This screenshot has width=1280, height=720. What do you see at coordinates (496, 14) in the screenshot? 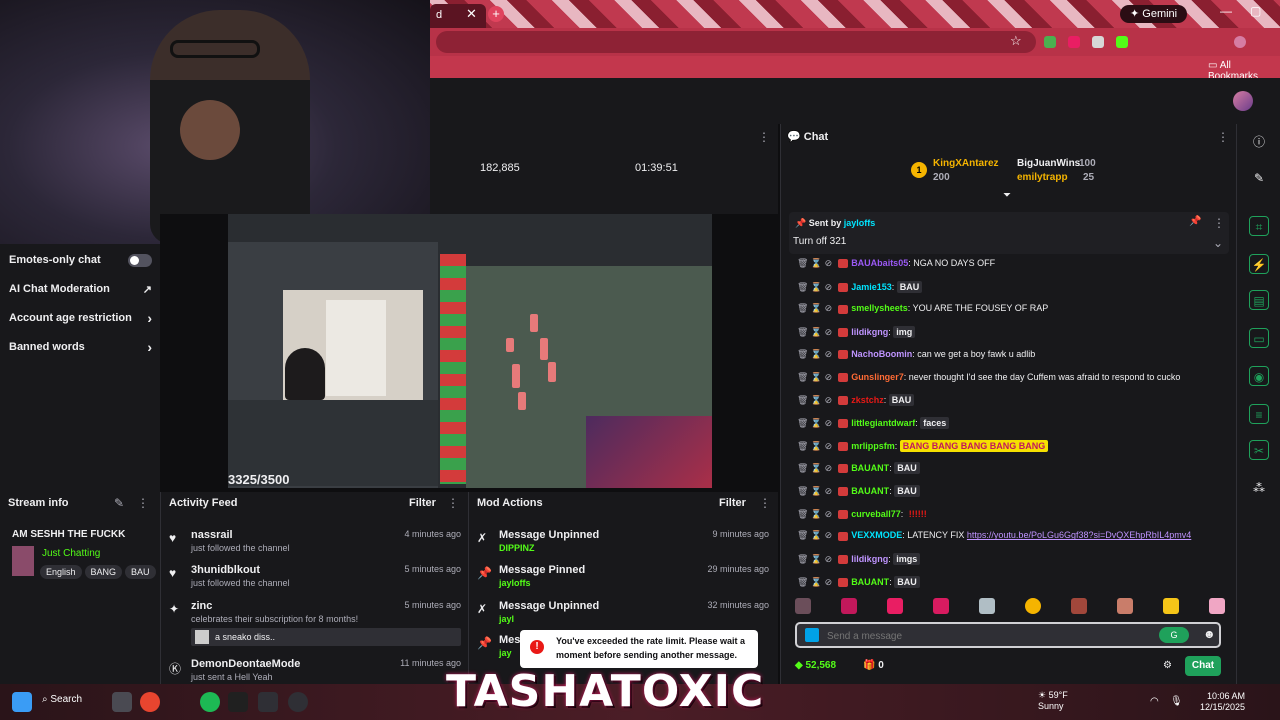
I see `new-tab-button: +` at bounding box center [496, 14].